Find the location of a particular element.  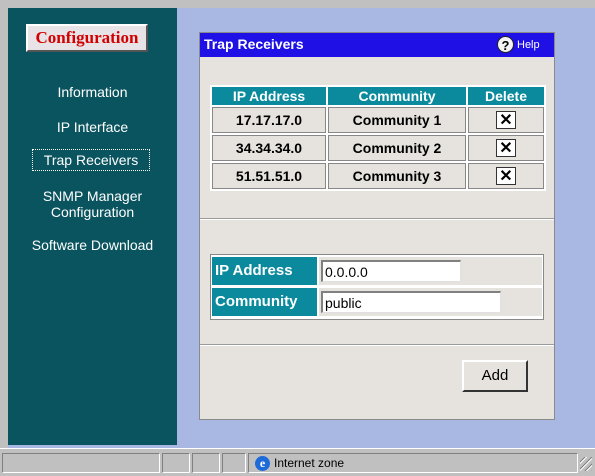

status-bar: e Internet zone is located at coordinates (297, 462).